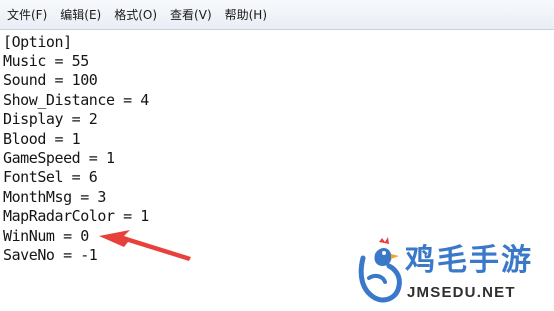 The width and height of the screenshot is (554, 311). Describe the element at coordinates (461, 292) in the screenshot. I see `watermark-url: JMSEDU.NET` at that location.